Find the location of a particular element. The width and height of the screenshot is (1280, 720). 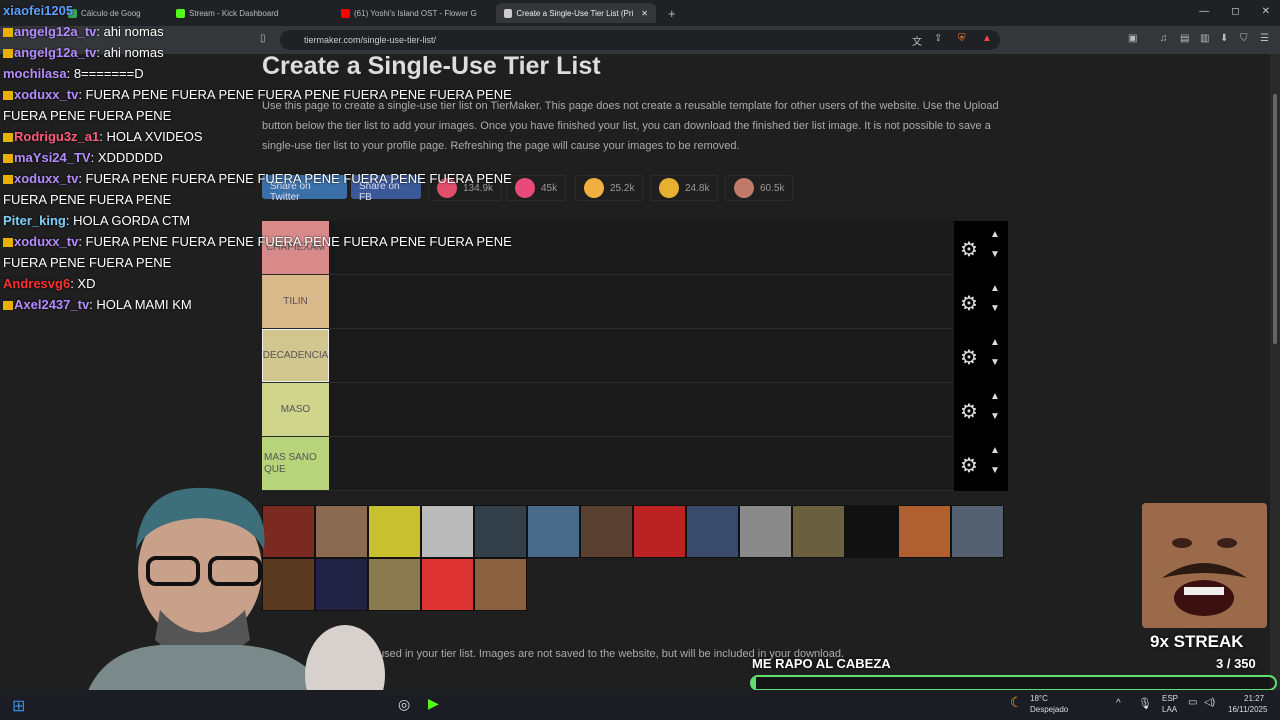

share-icon: ⇪ is located at coordinates (938, 38).